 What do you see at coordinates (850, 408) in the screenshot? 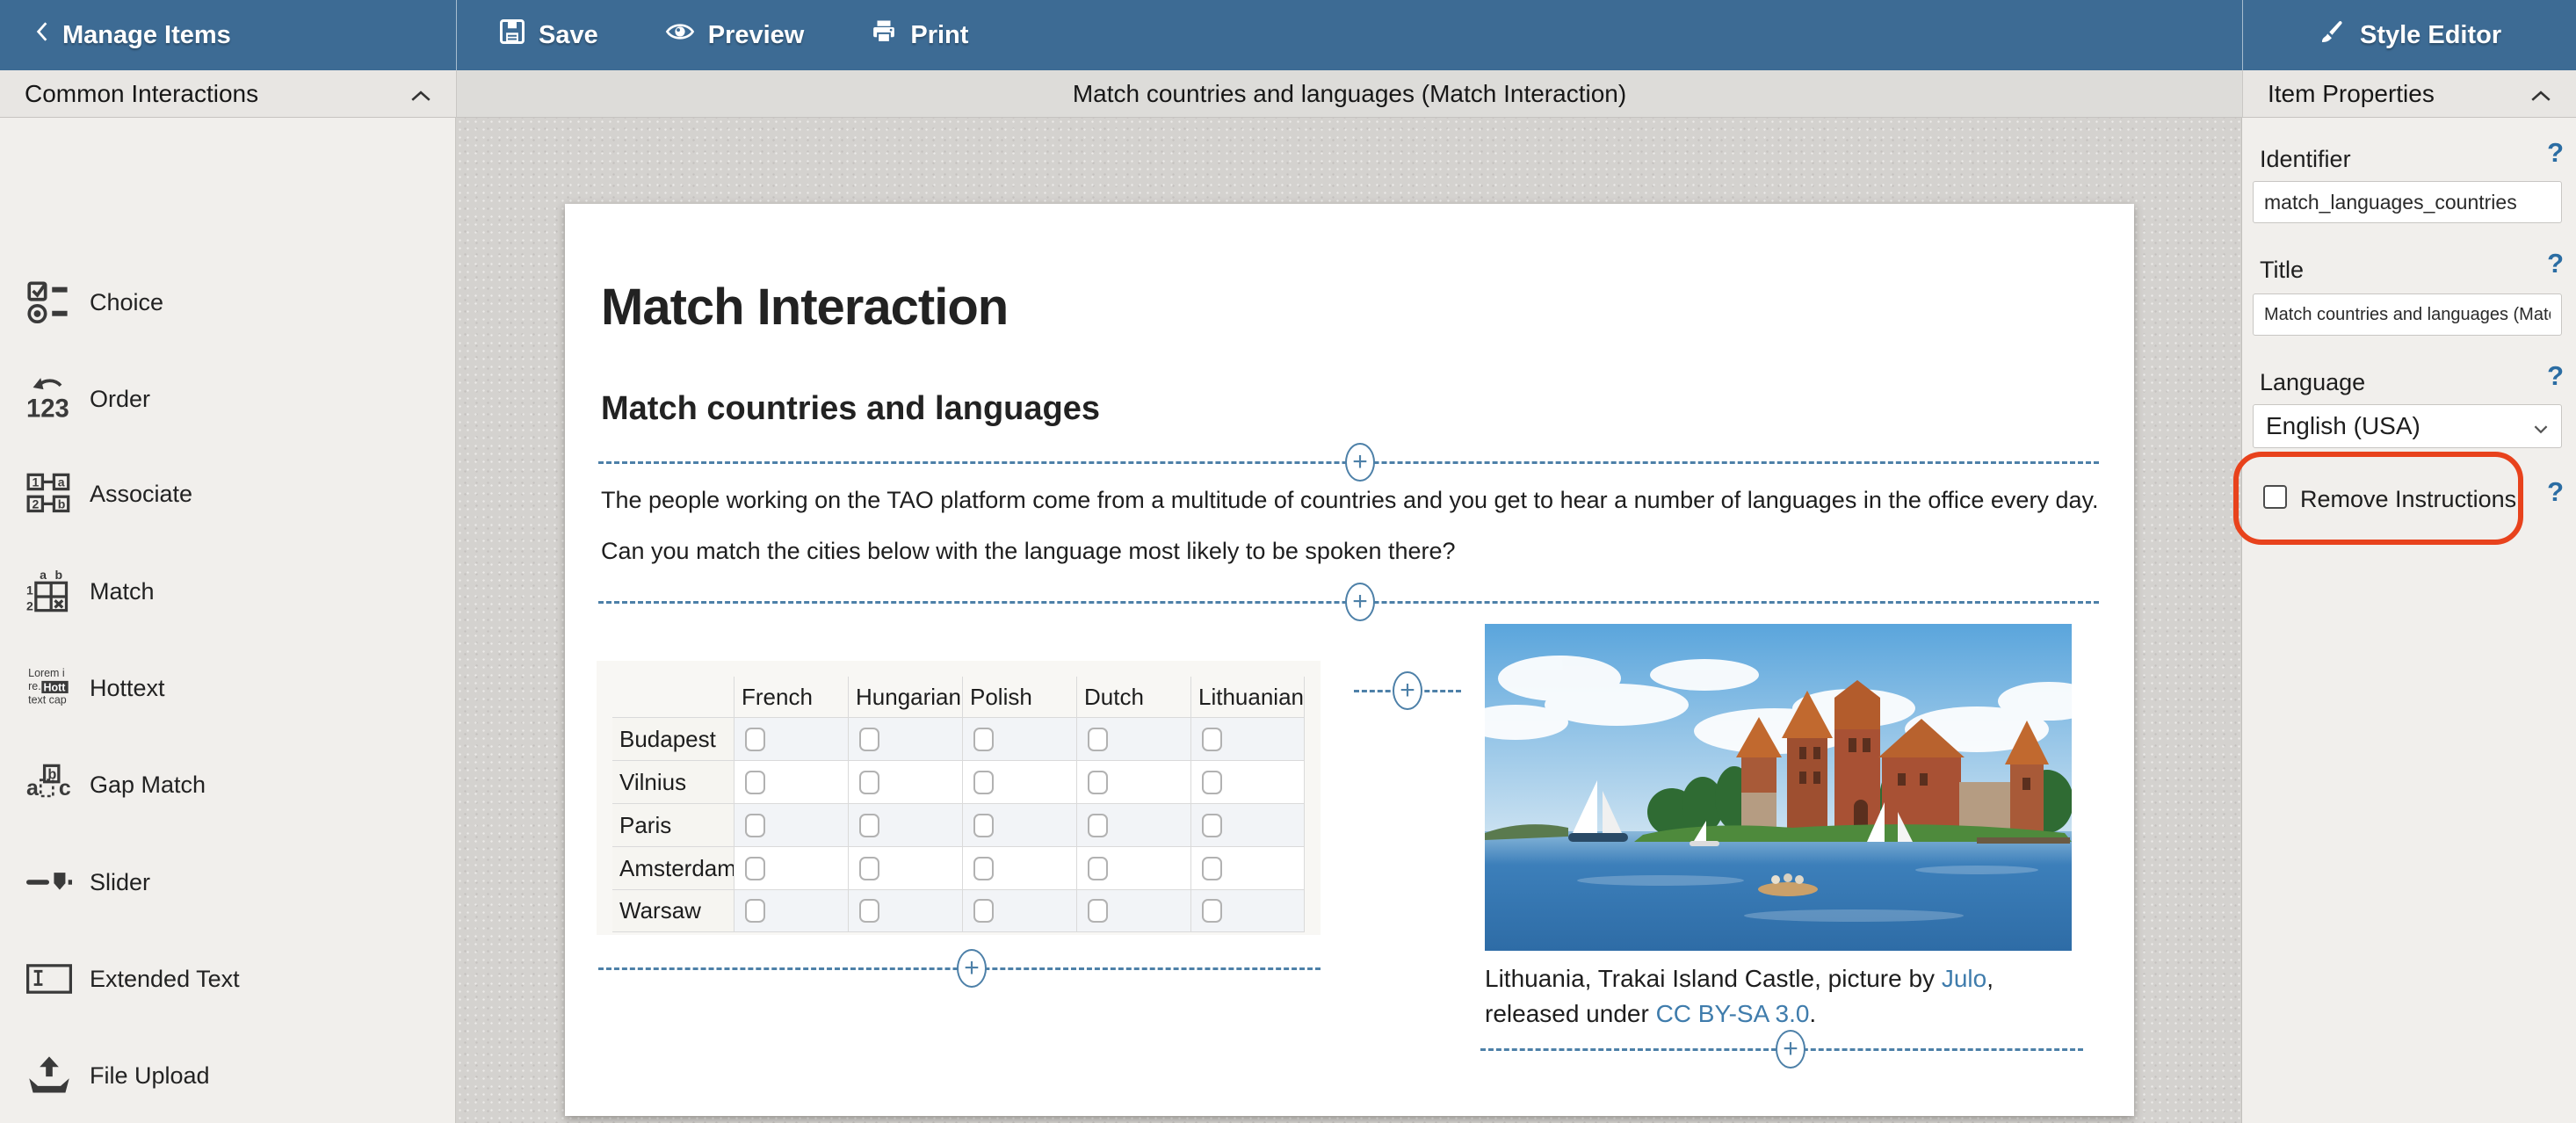
I see `page-subheading: Match countries and languages` at bounding box center [850, 408].